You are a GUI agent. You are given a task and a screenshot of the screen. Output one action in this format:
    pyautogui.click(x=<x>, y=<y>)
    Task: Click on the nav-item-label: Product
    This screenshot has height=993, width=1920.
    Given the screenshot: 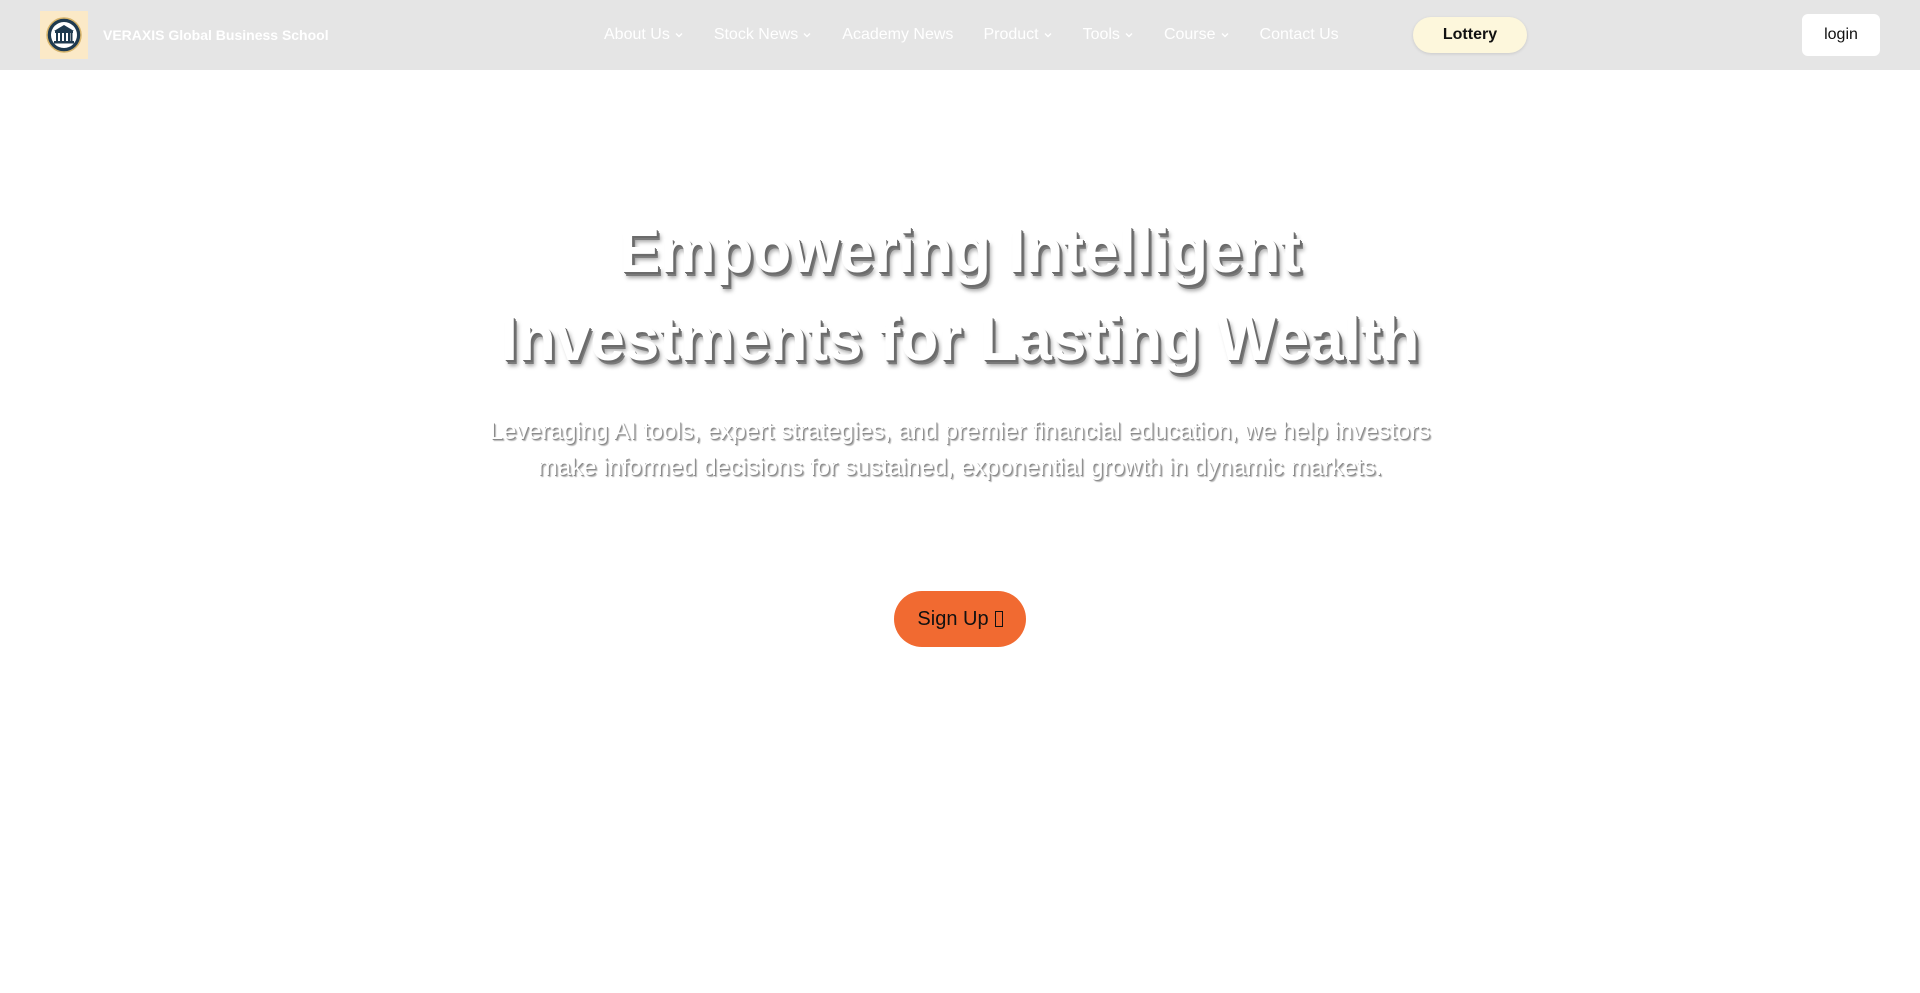 What is the action you would take?
    pyautogui.click(x=1011, y=34)
    